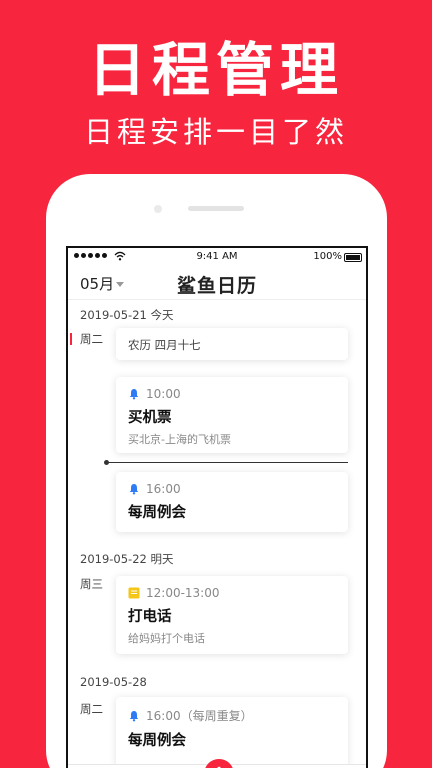 The image size is (432, 768). What do you see at coordinates (217, 258) in the screenshot?
I see `status-bar: 9:41 AM 100%` at bounding box center [217, 258].